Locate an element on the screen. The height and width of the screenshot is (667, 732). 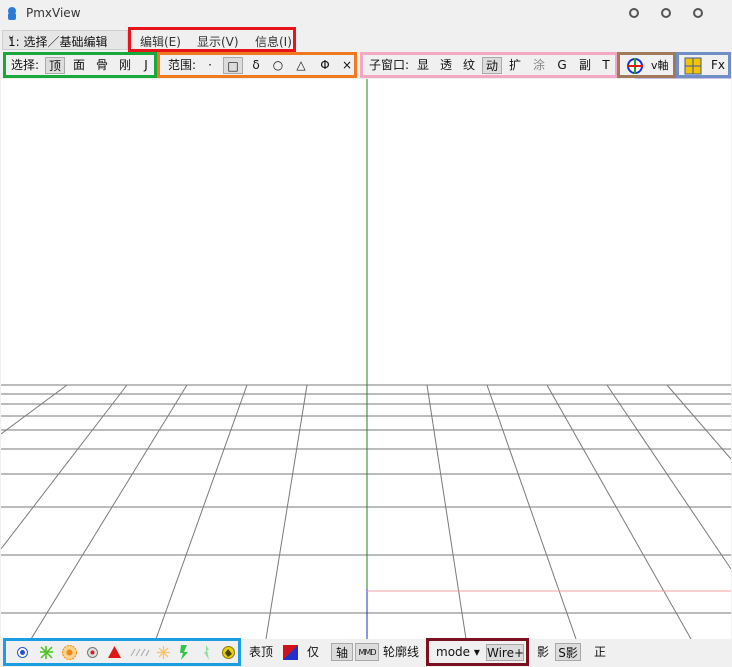
axis-toolbar: v軸 is located at coordinates (646, 65).